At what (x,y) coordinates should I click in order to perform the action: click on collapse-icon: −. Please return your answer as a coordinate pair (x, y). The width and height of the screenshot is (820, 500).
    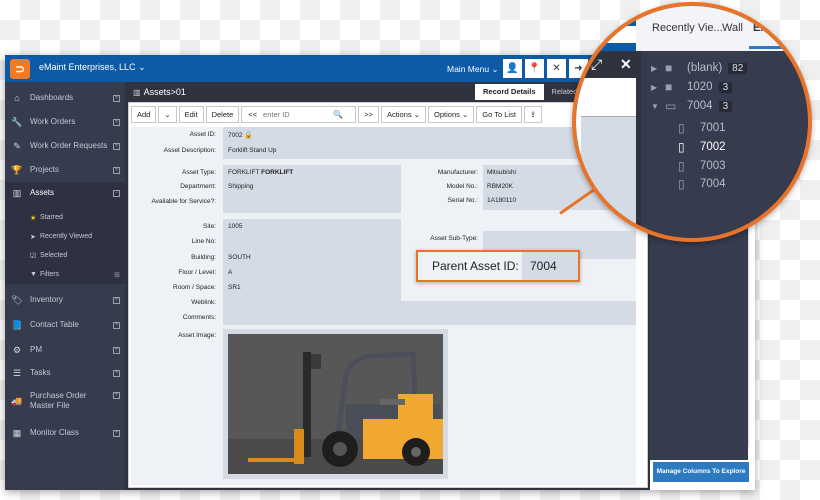
    Looking at the image, I should click on (116, 193).